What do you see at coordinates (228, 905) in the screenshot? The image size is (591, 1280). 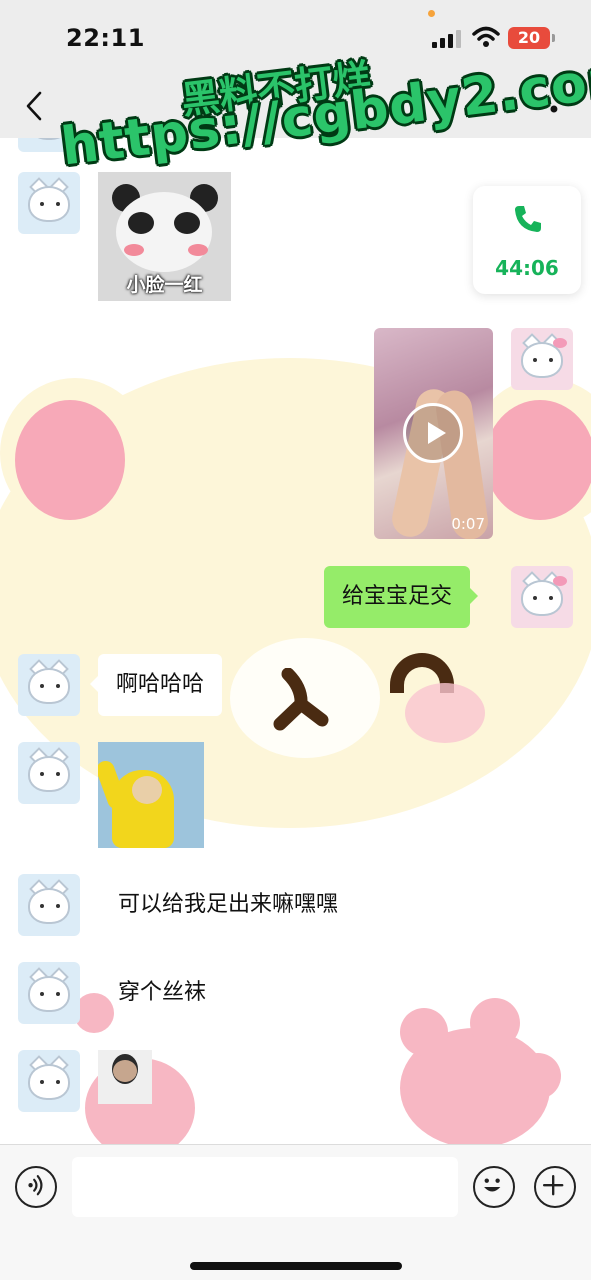 I see `received-message-text: 可以给我足出来嘛嘿嘿` at bounding box center [228, 905].